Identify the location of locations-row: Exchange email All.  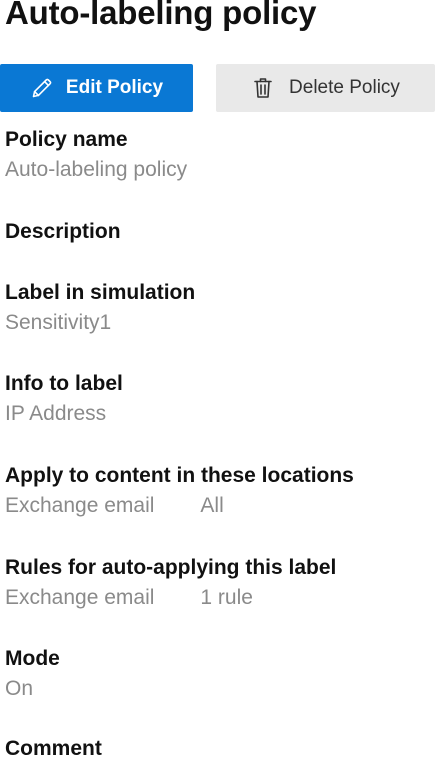
(217, 506).